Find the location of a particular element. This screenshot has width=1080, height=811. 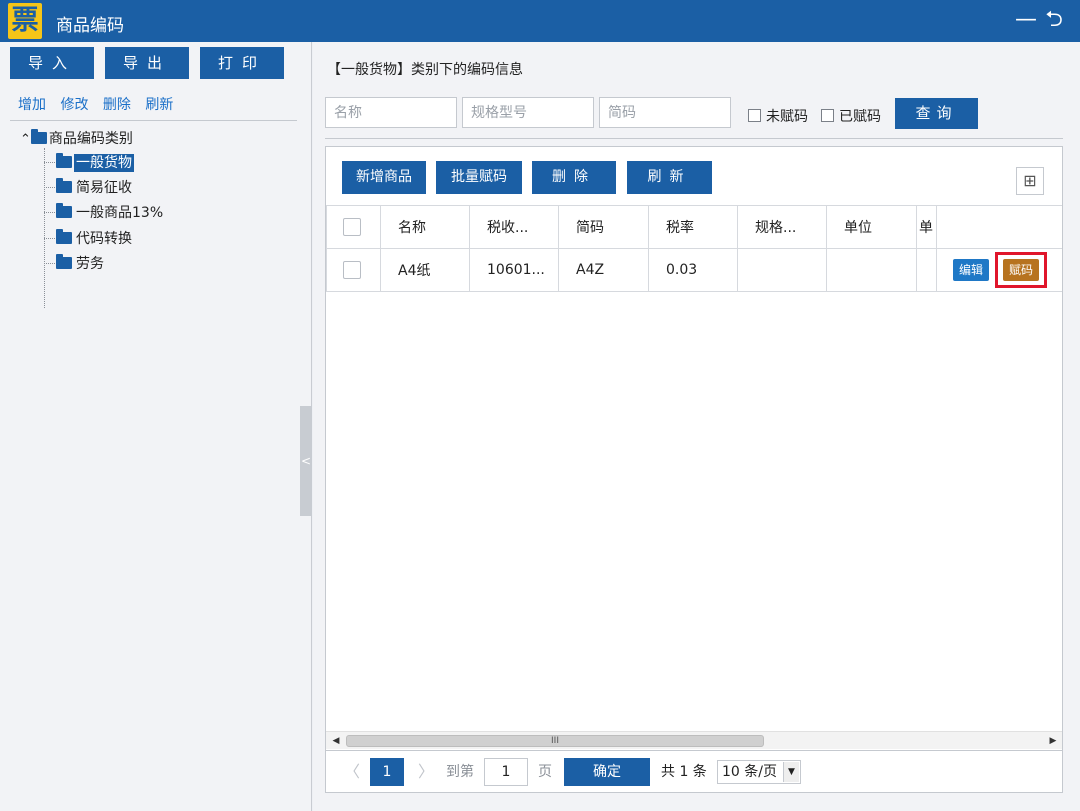

cell-unit is located at coordinates (871, 270).